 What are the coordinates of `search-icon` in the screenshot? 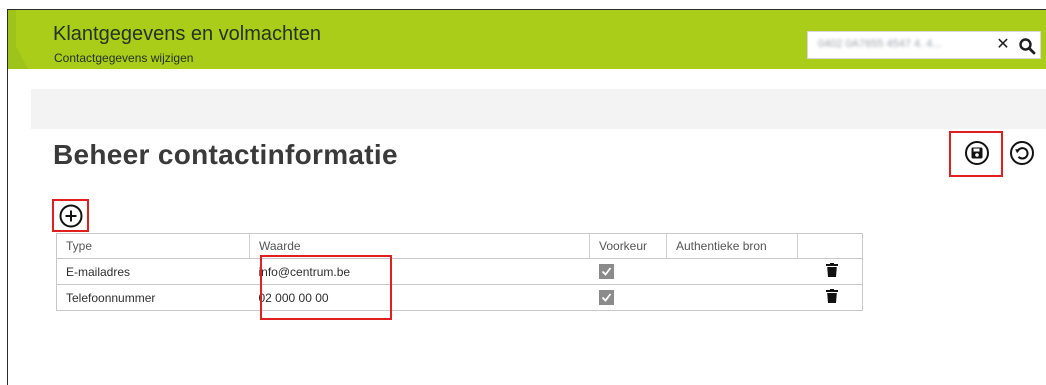 It's located at (1027, 46).